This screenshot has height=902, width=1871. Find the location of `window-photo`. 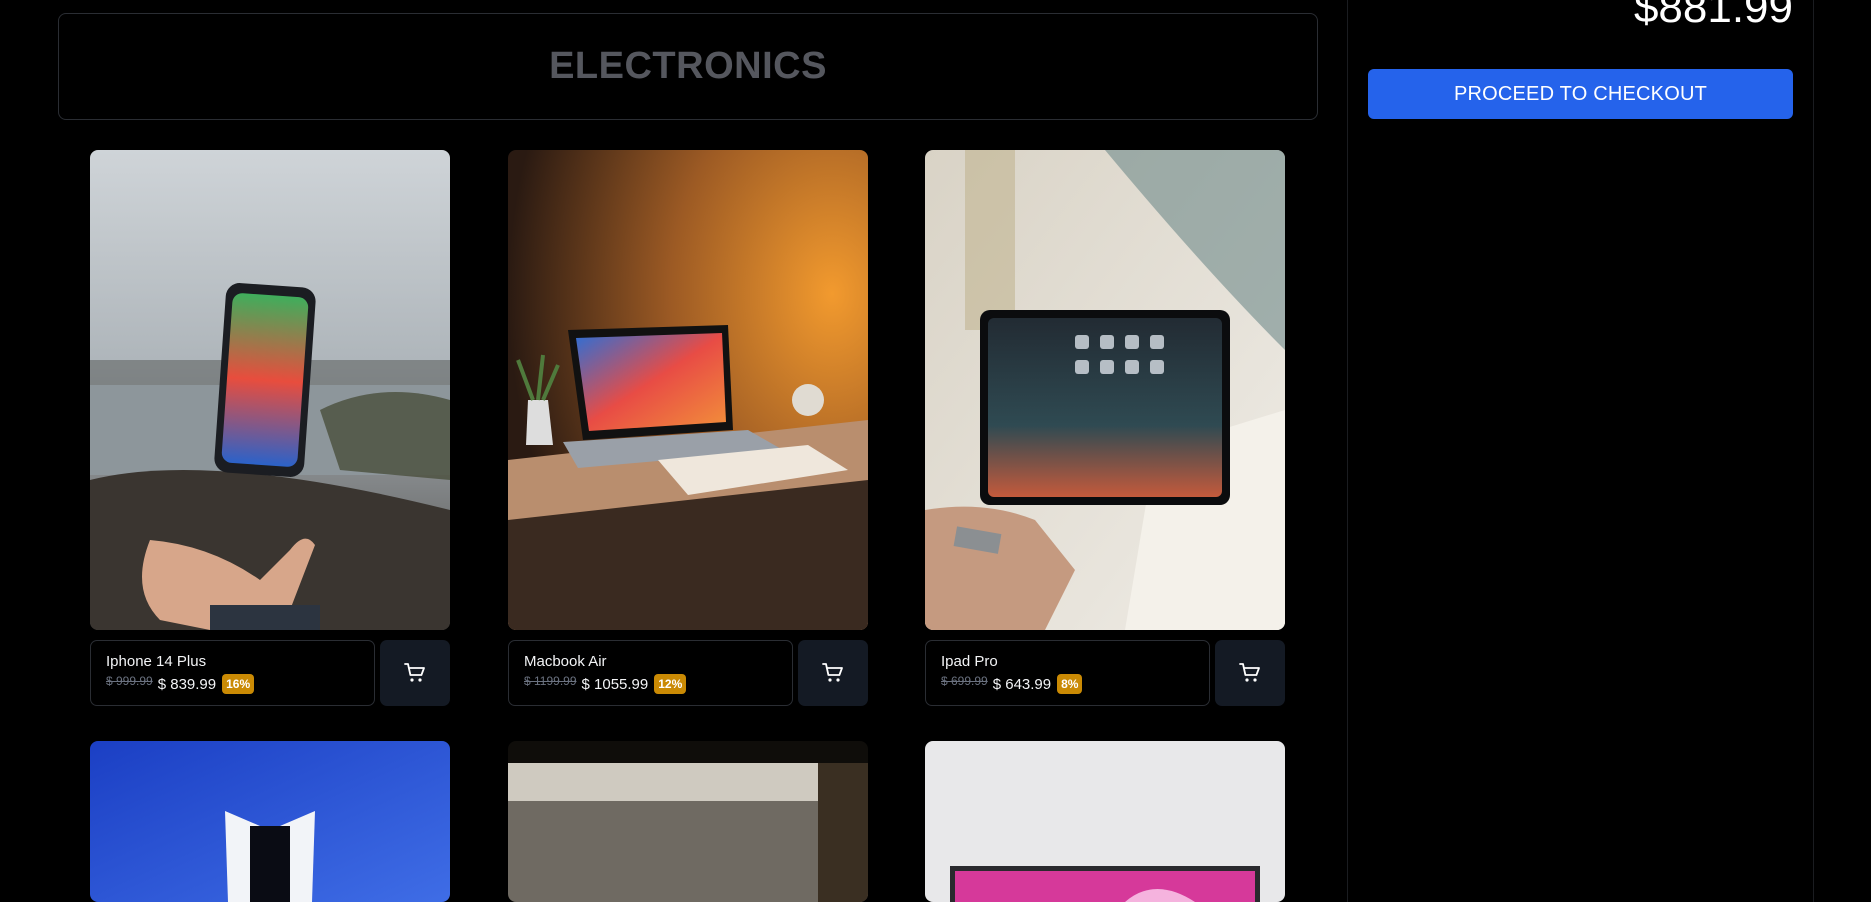

window-photo is located at coordinates (688, 821).